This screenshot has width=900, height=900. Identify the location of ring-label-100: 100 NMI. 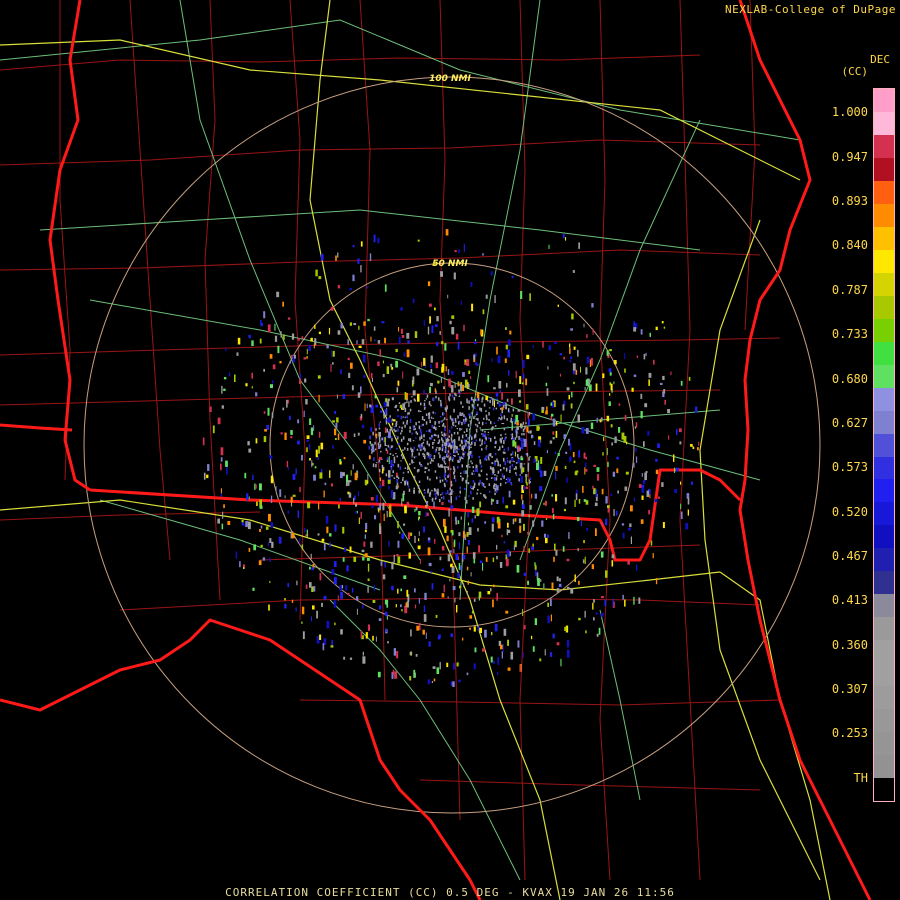
(450, 79).